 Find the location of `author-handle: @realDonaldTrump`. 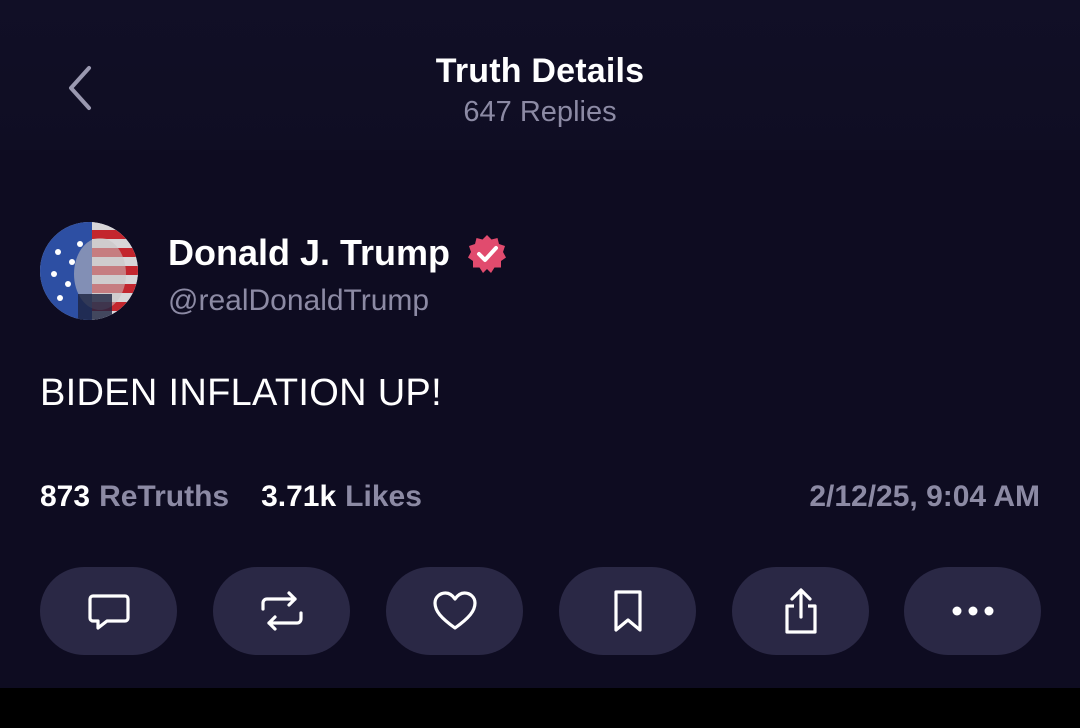

author-handle: @realDonaldTrump is located at coordinates (298, 301).